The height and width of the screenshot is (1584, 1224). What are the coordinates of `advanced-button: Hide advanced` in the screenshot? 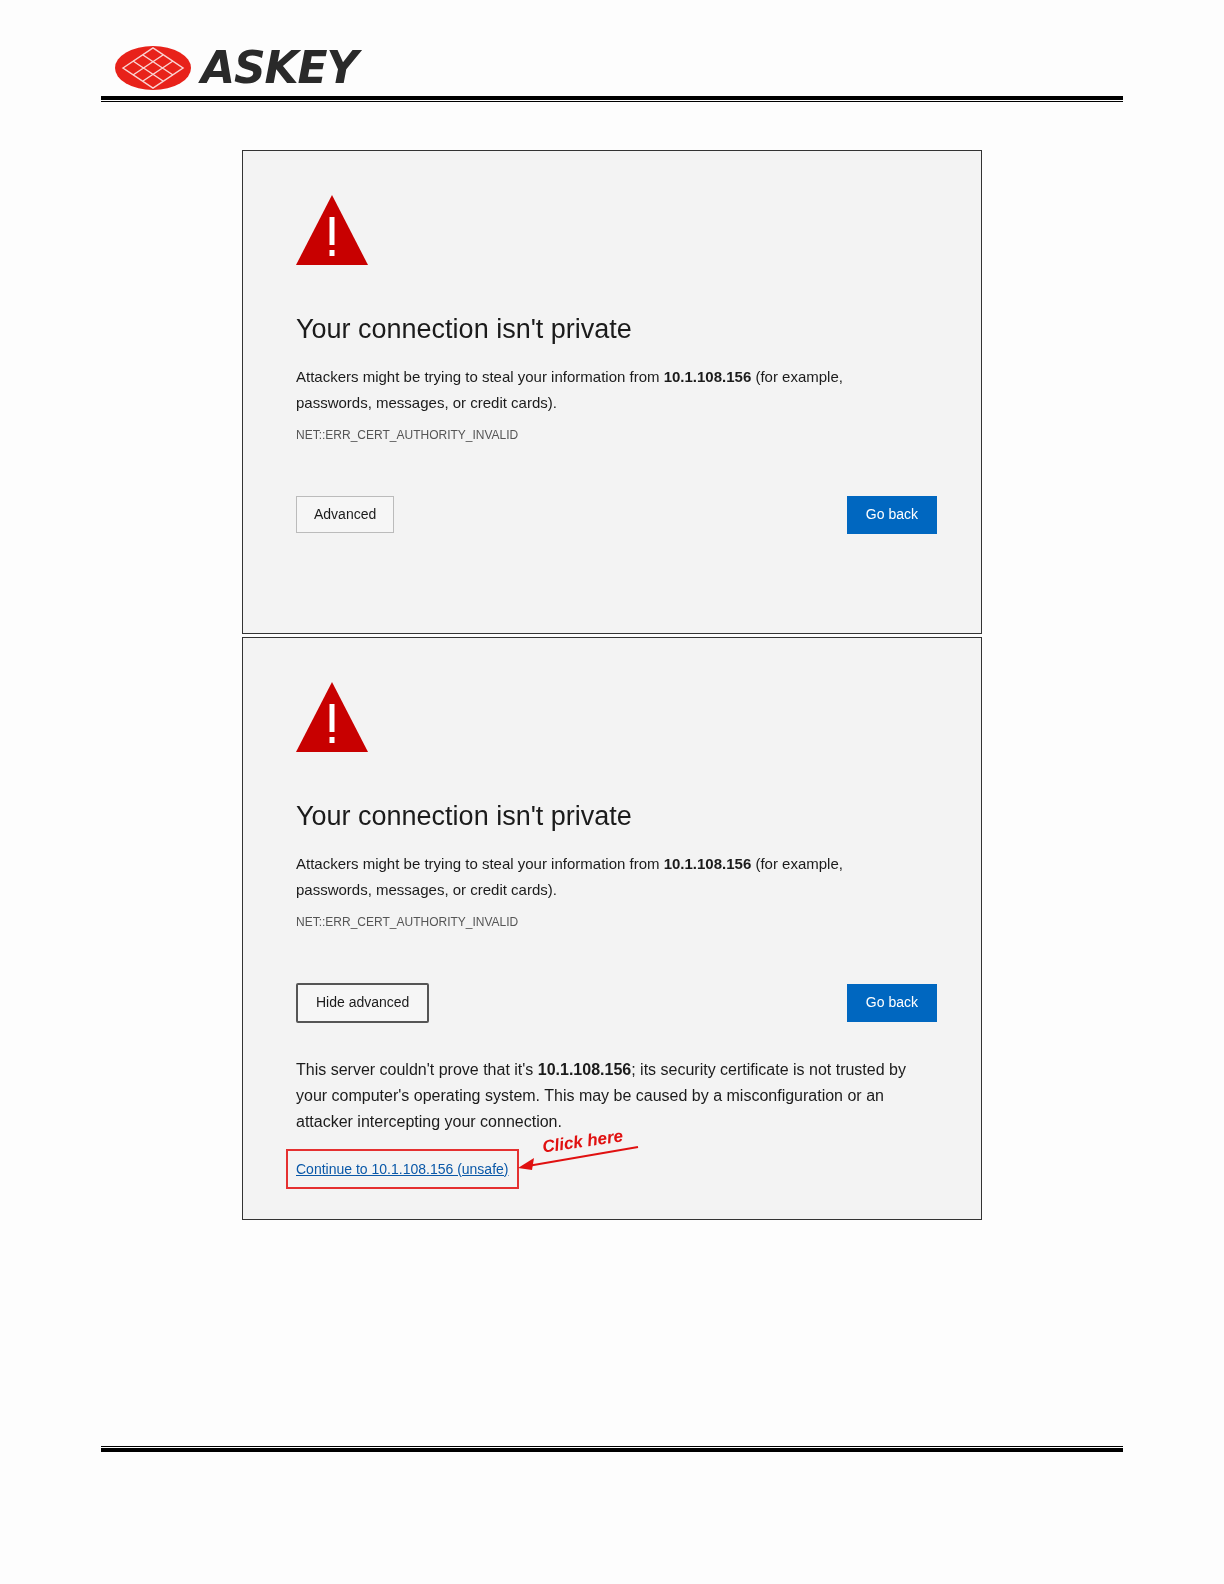 It's located at (363, 1002).